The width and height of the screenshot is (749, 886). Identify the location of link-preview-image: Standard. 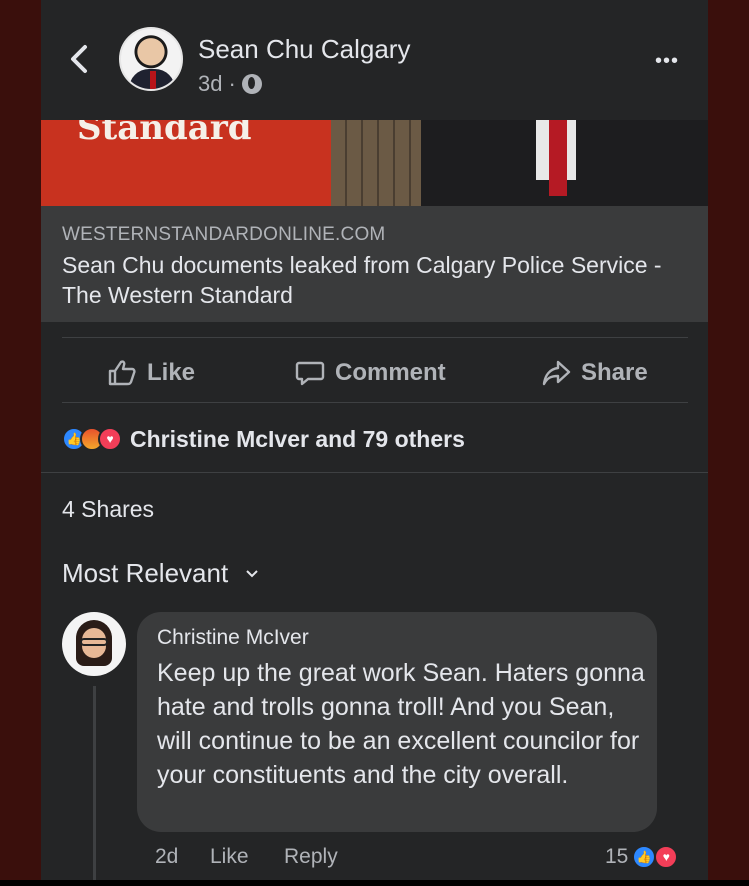
(374, 163).